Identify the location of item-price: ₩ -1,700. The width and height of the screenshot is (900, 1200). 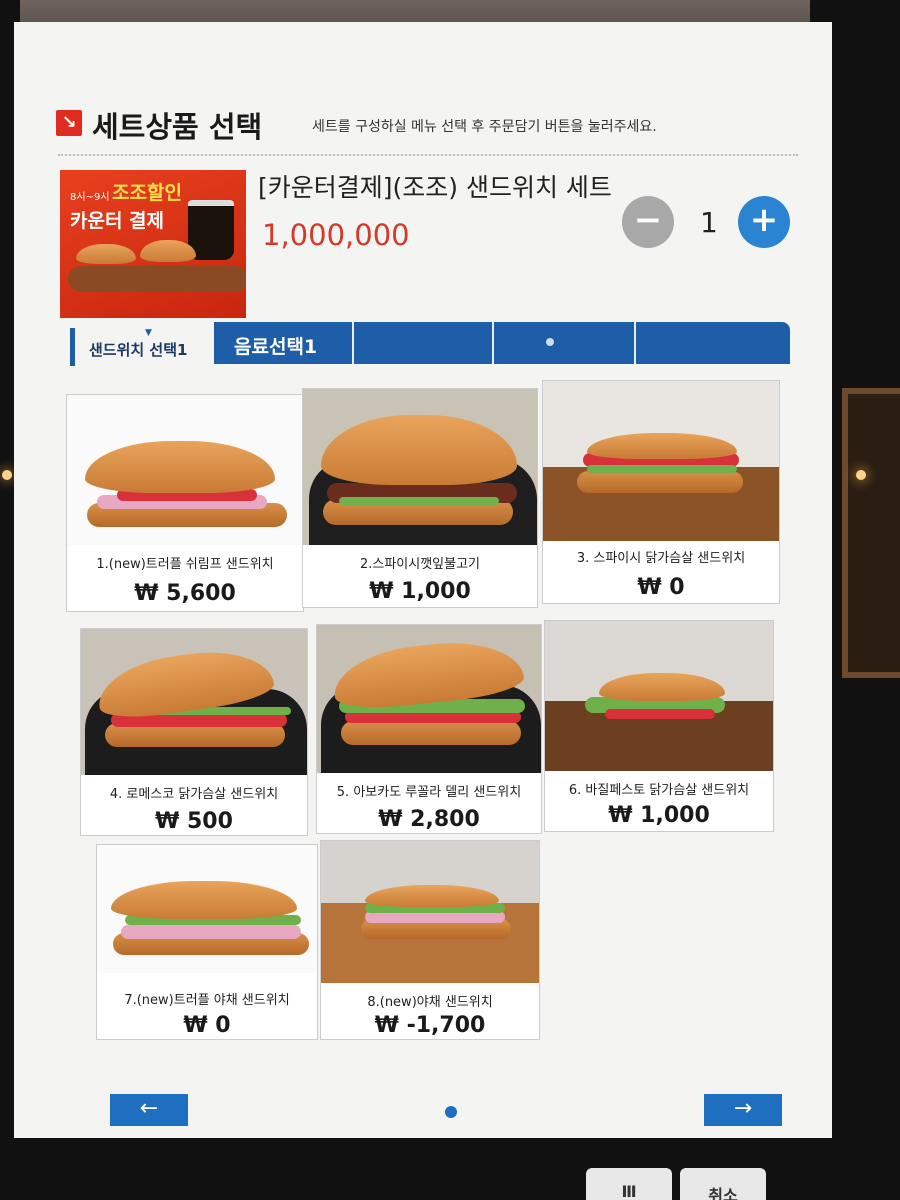
(430, 1025).